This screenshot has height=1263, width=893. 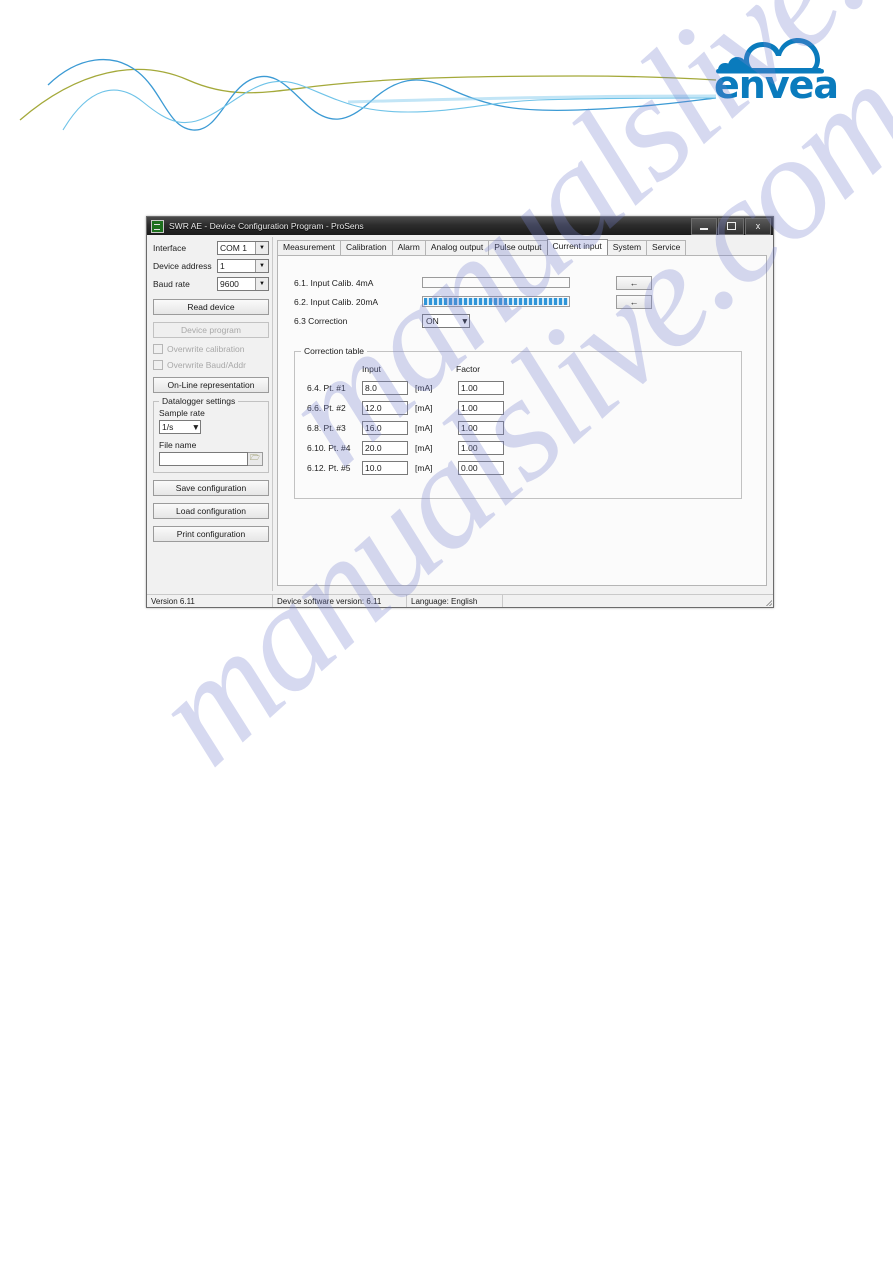 I want to click on maximize-button, so click(x=731, y=226).